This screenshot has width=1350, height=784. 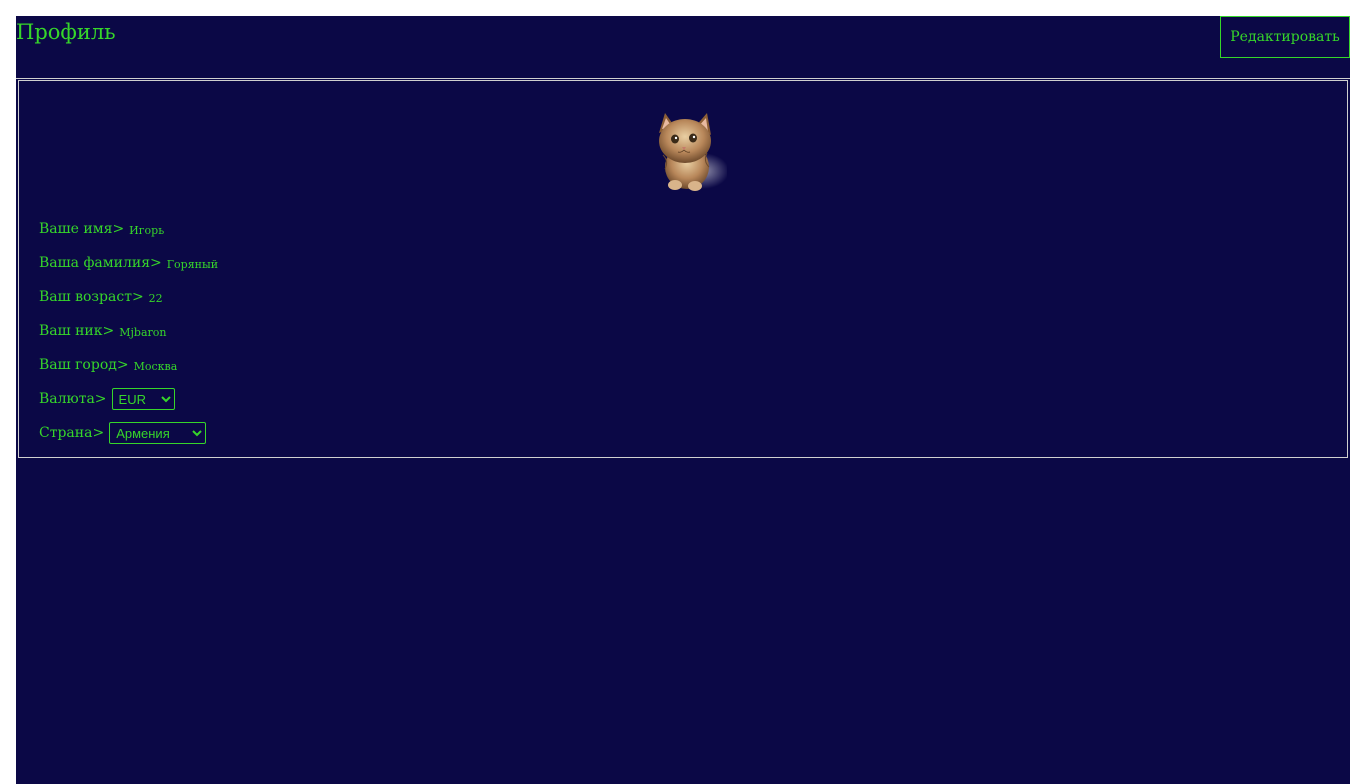 What do you see at coordinates (155, 298) in the screenshot?
I see `field-value: 22` at bounding box center [155, 298].